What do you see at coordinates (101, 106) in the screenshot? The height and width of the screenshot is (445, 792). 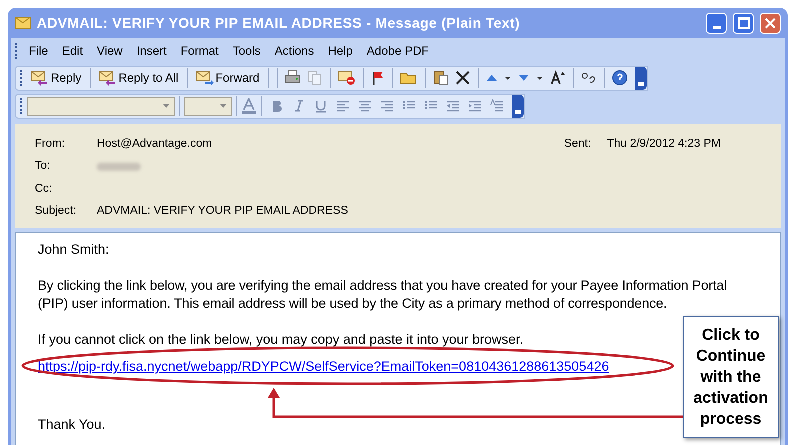 I see `font-name-dropdown` at bounding box center [101, 106].